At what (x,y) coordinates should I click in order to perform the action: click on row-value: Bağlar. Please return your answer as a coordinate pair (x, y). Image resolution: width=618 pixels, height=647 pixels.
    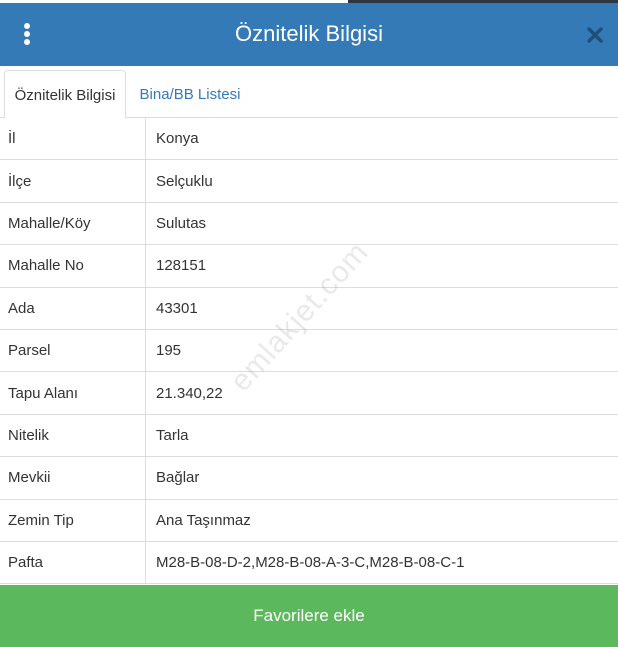
    Looking at the image, I should click on (178, 478).